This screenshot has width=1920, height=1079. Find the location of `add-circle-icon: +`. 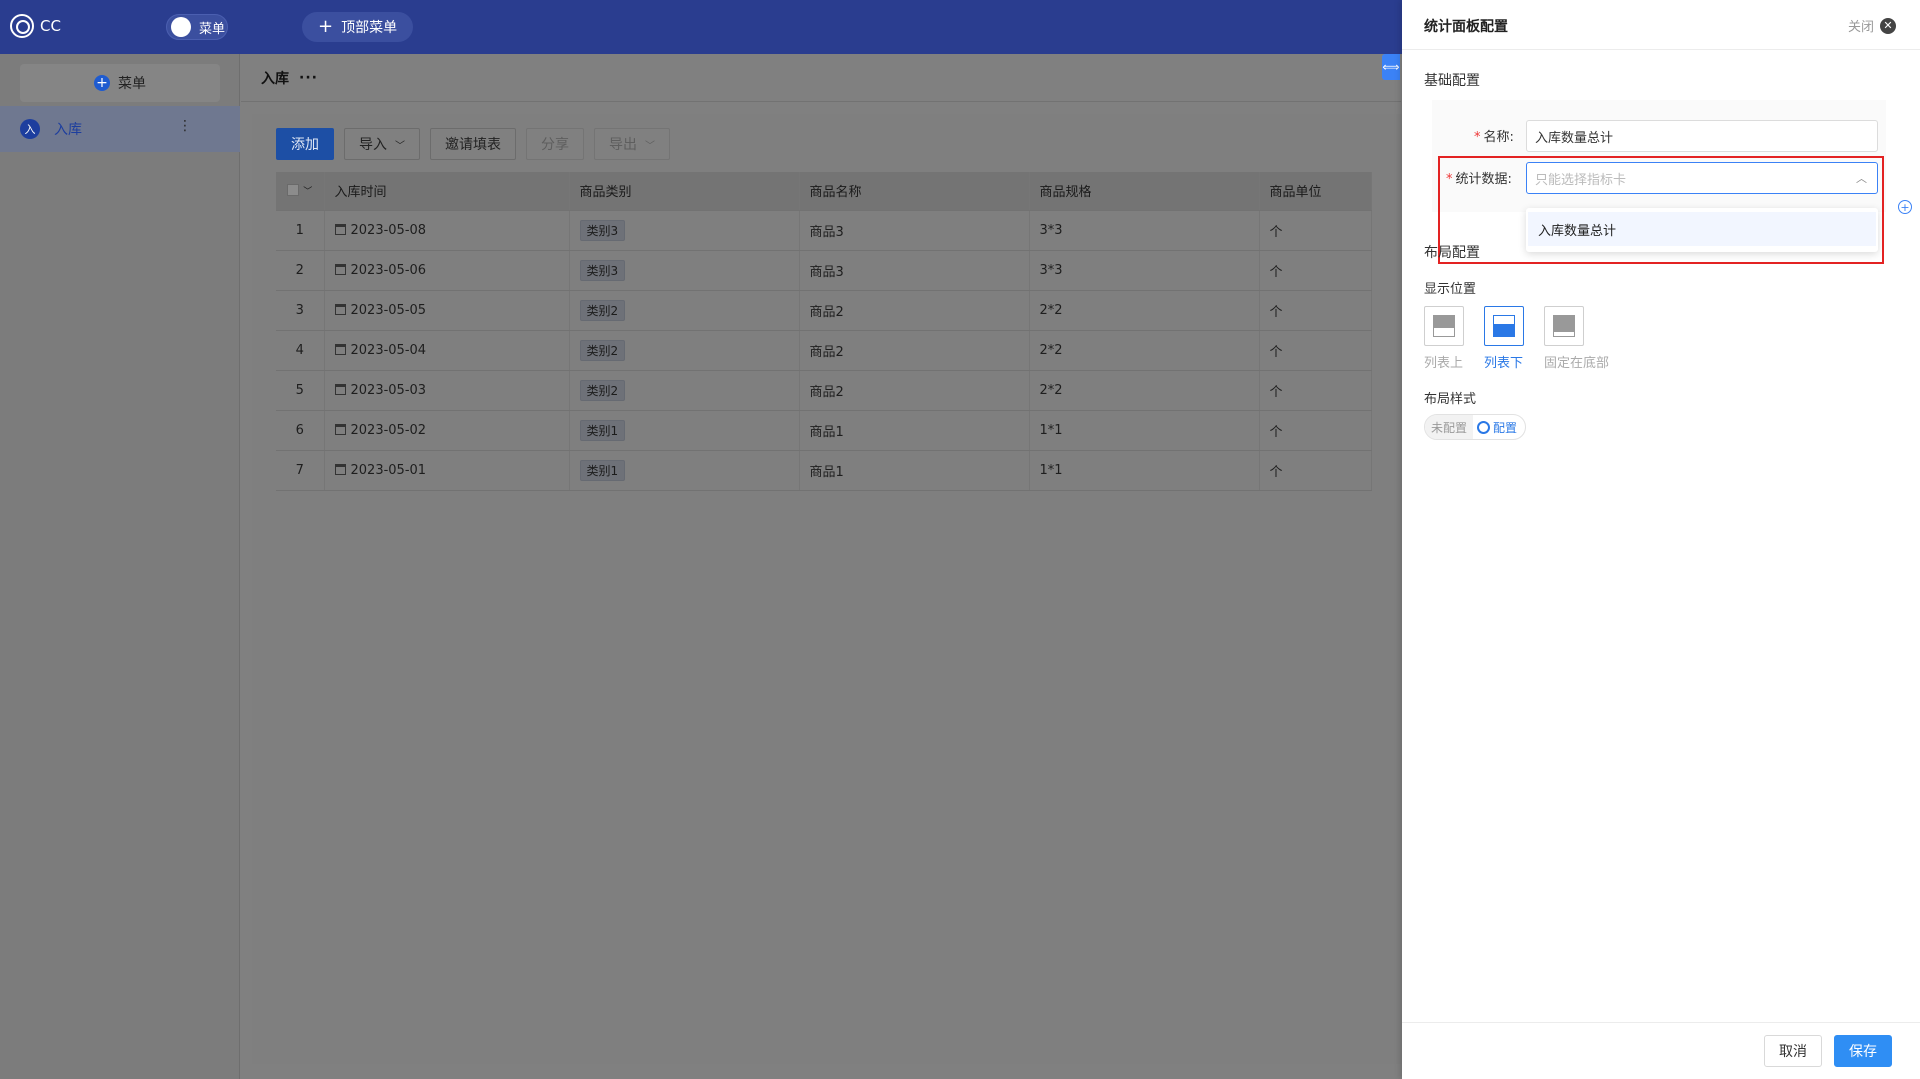

add-circle-icon: + is located at coordinates (1905, 207).